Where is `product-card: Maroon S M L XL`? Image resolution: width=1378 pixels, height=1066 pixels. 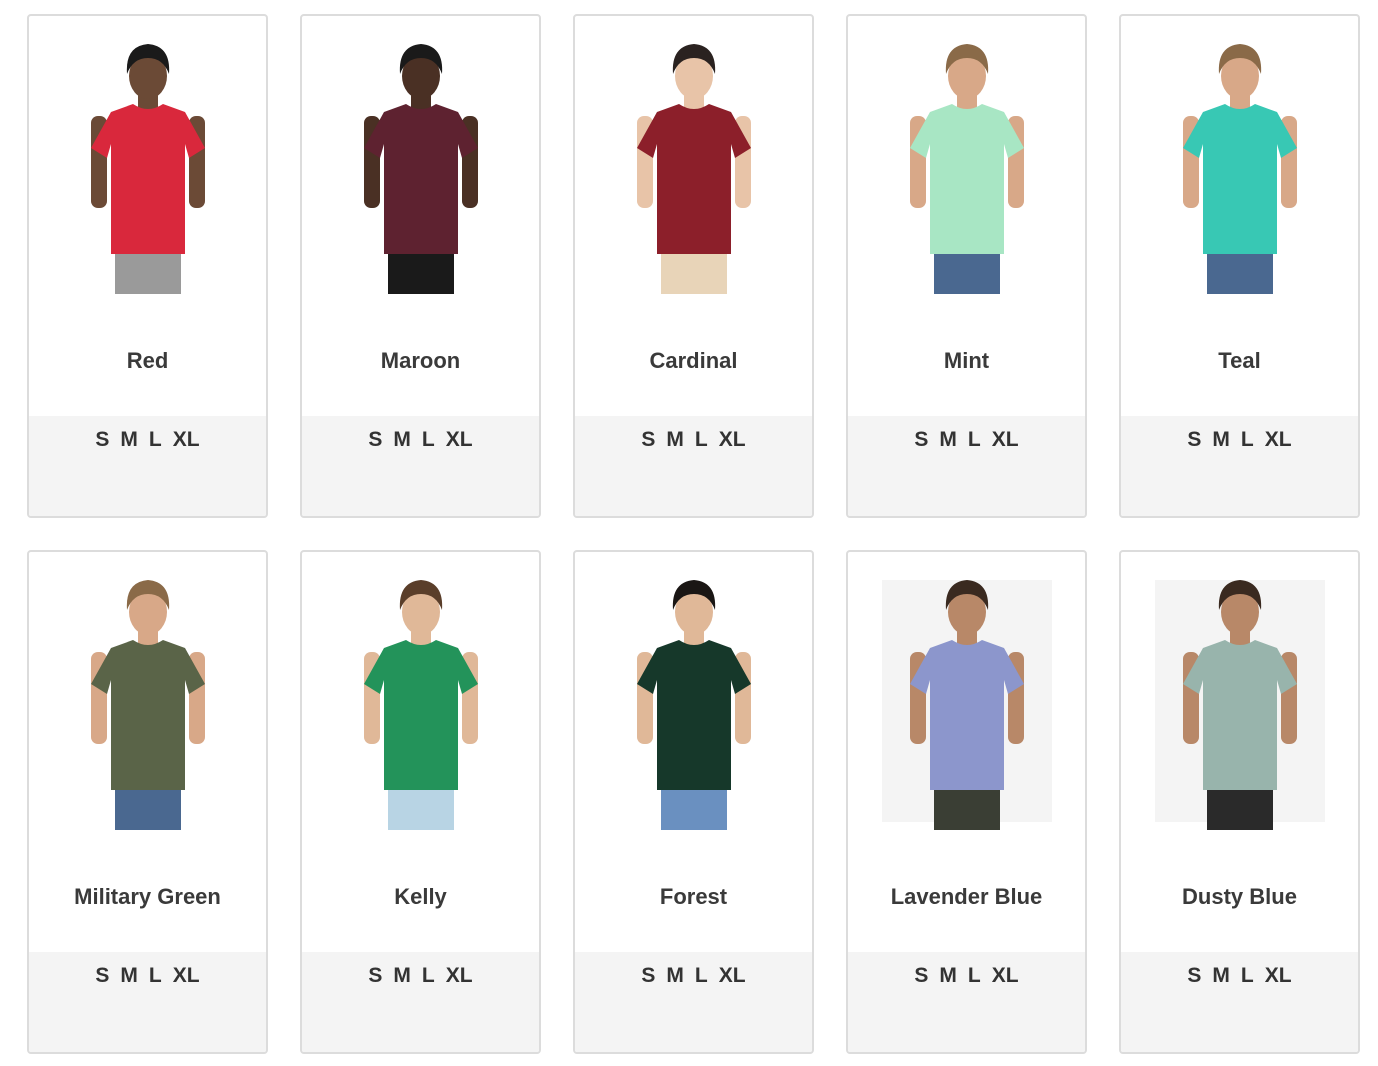
product-card: Maroon S M L XL is located at coordinates (420, 266).